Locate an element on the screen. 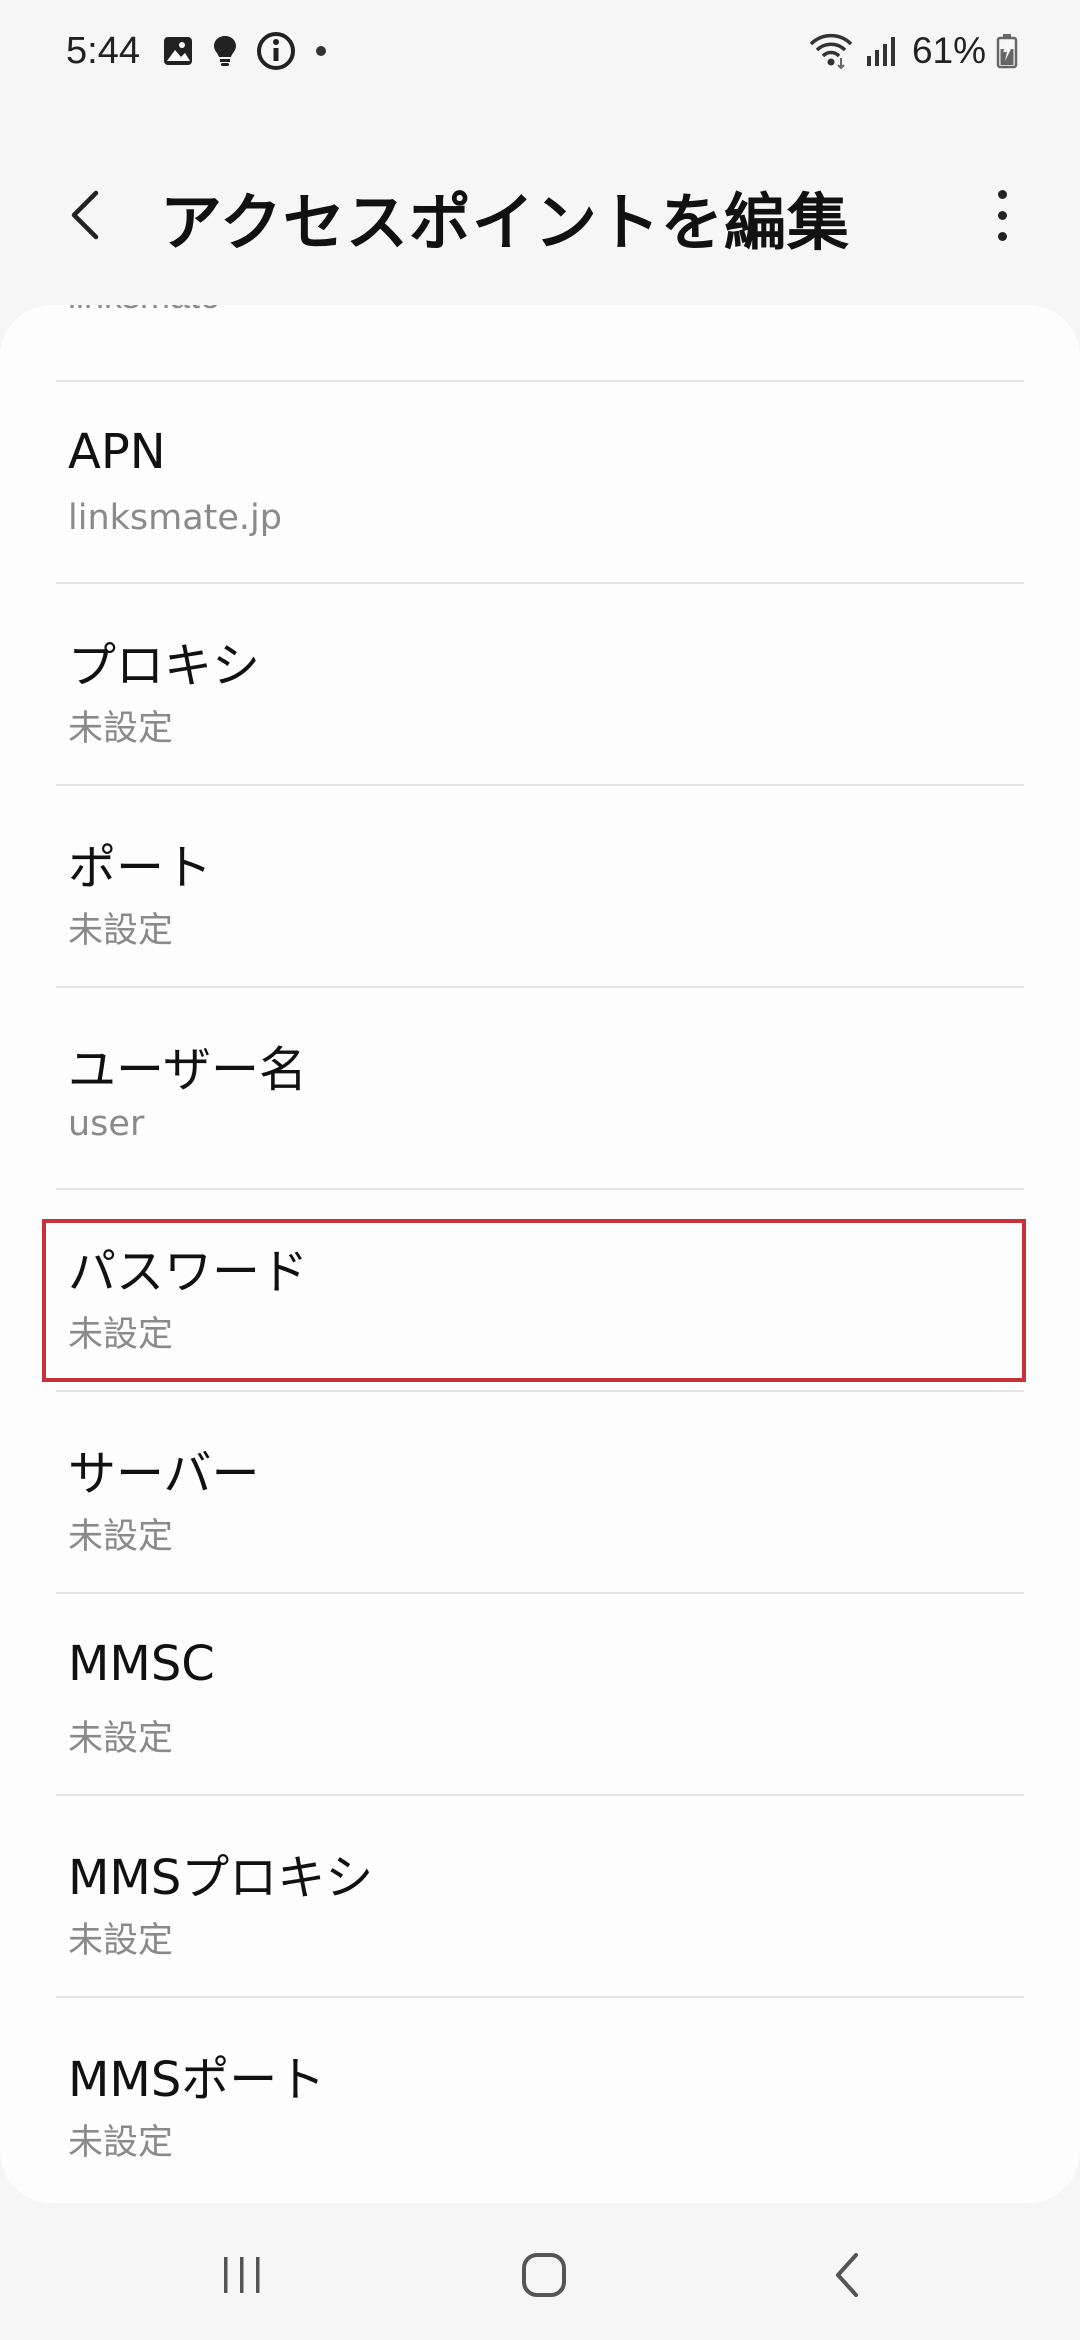 This screenshot has width=1080, height=2340. page-title: アクセスポイントを編集 is located at coordinates (505, 222).